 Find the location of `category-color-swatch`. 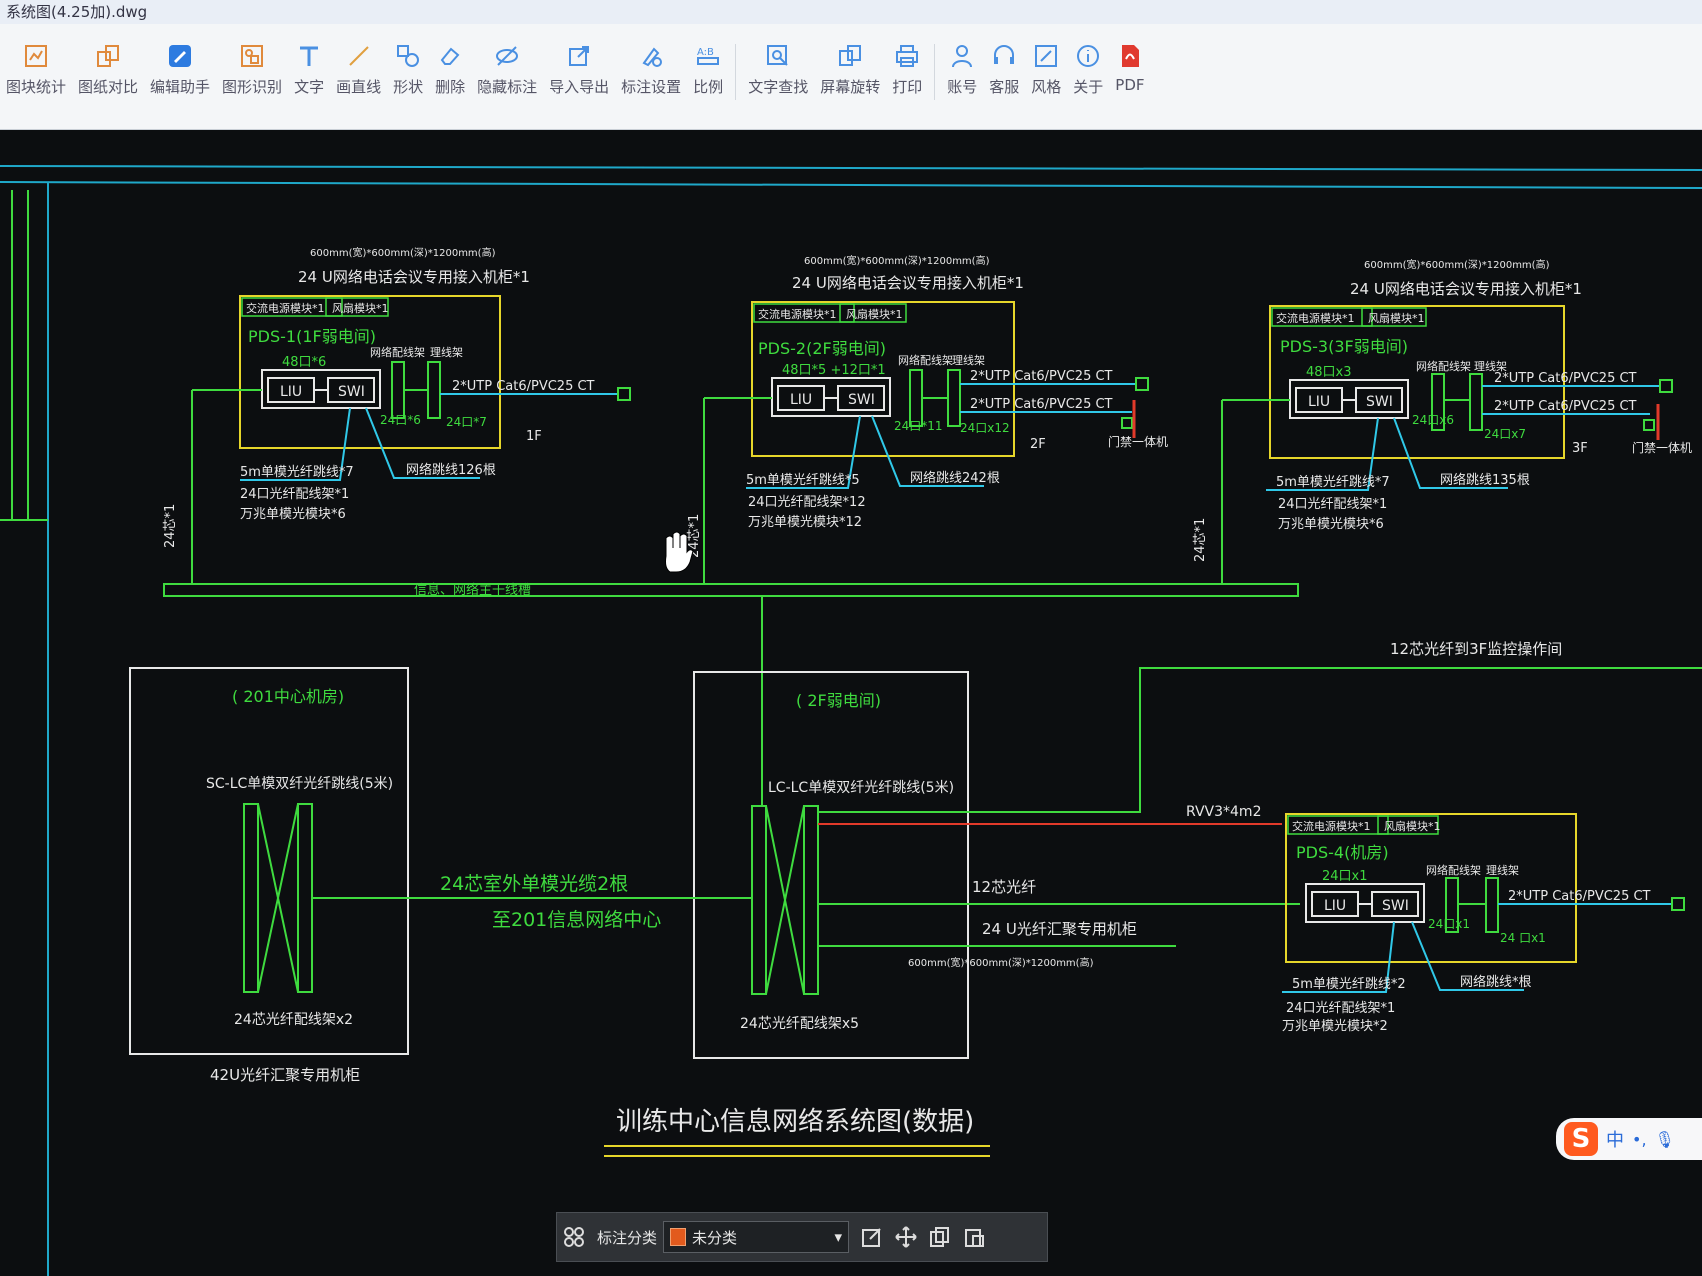

category-color-swatch is located at coordinates (678, 1237).